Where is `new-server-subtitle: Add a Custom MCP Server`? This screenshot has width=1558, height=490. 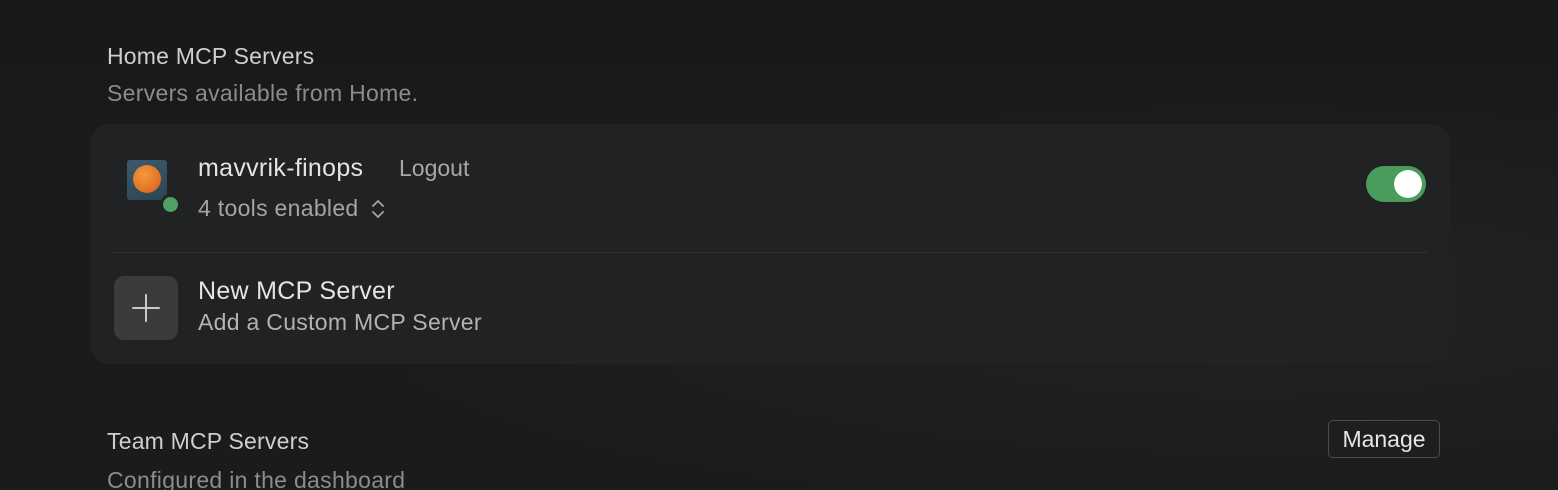
new-server-subtitle: Add a Custom MCP Server is located at coordinates (340, 322).